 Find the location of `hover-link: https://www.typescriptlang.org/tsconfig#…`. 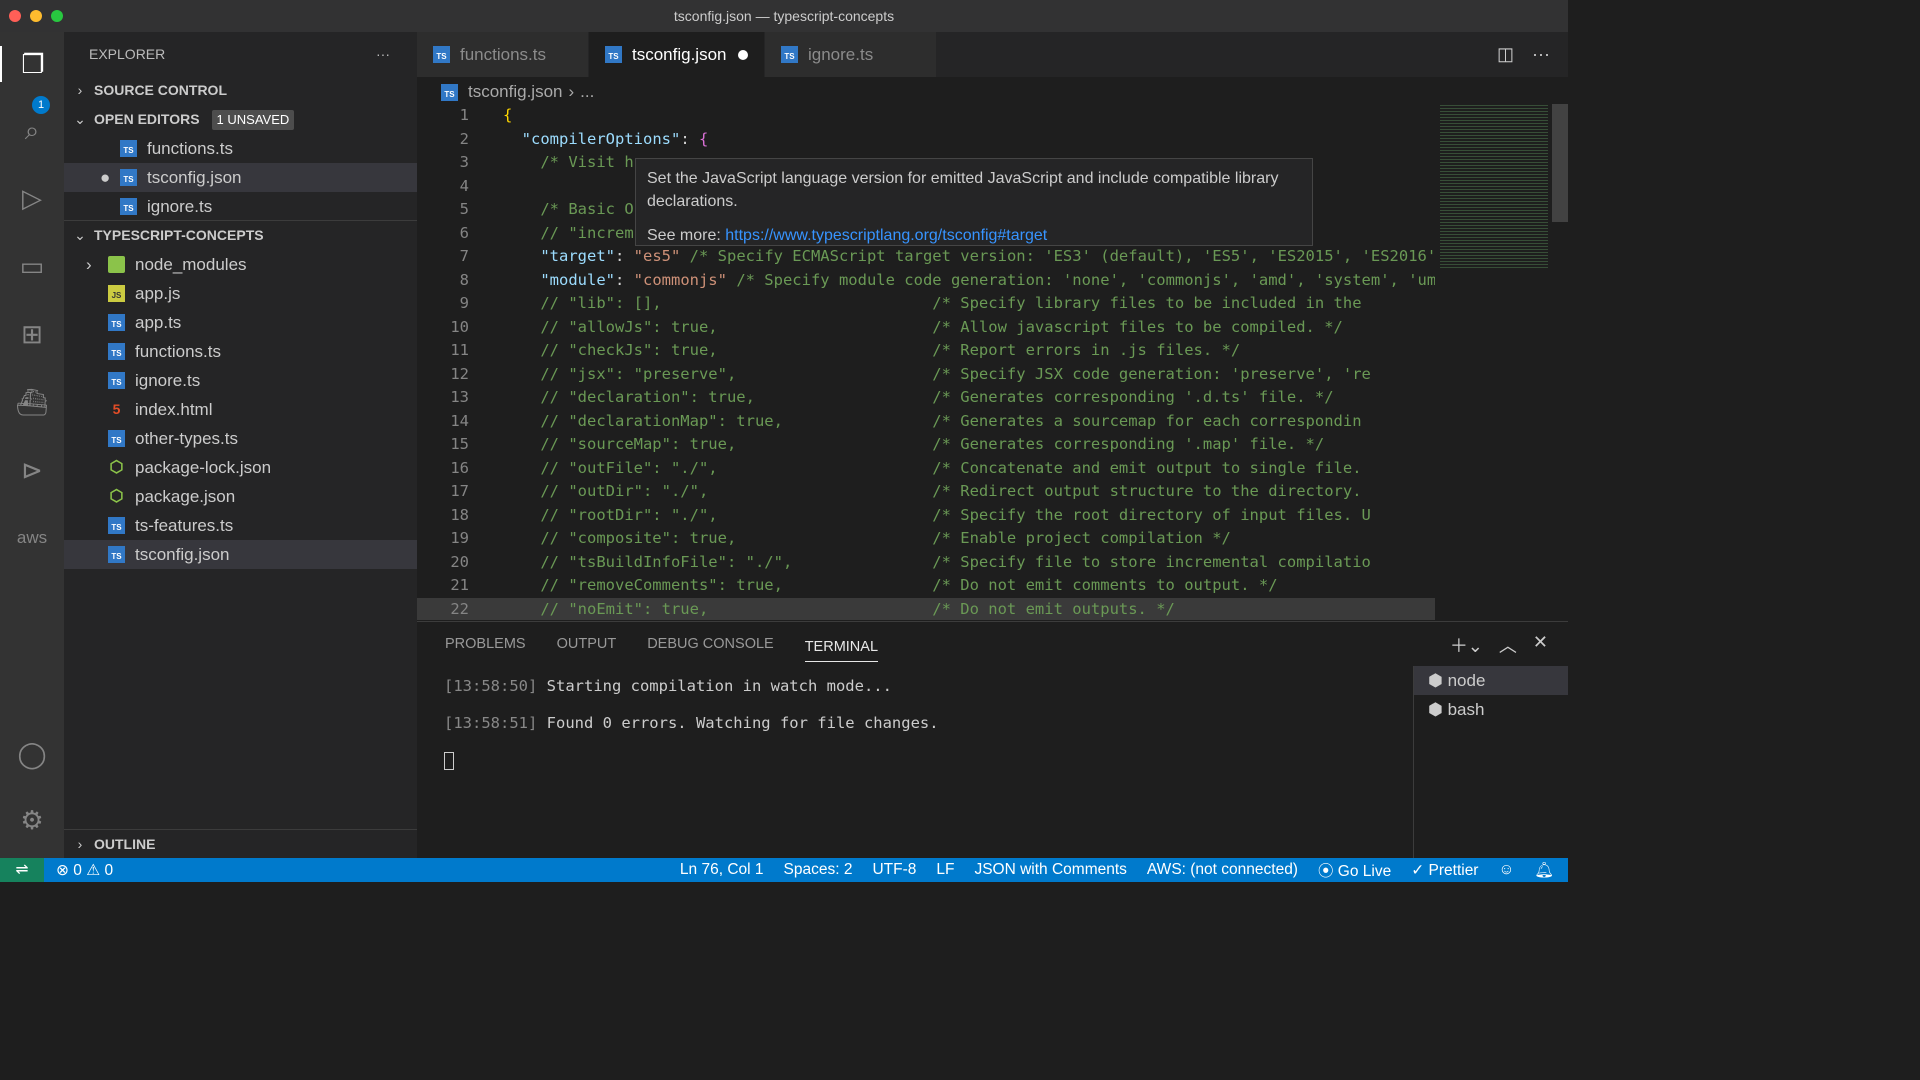

hover-link: https://www.typescriptlang.org/tsconfig#… is located at coordinates (886, 235).